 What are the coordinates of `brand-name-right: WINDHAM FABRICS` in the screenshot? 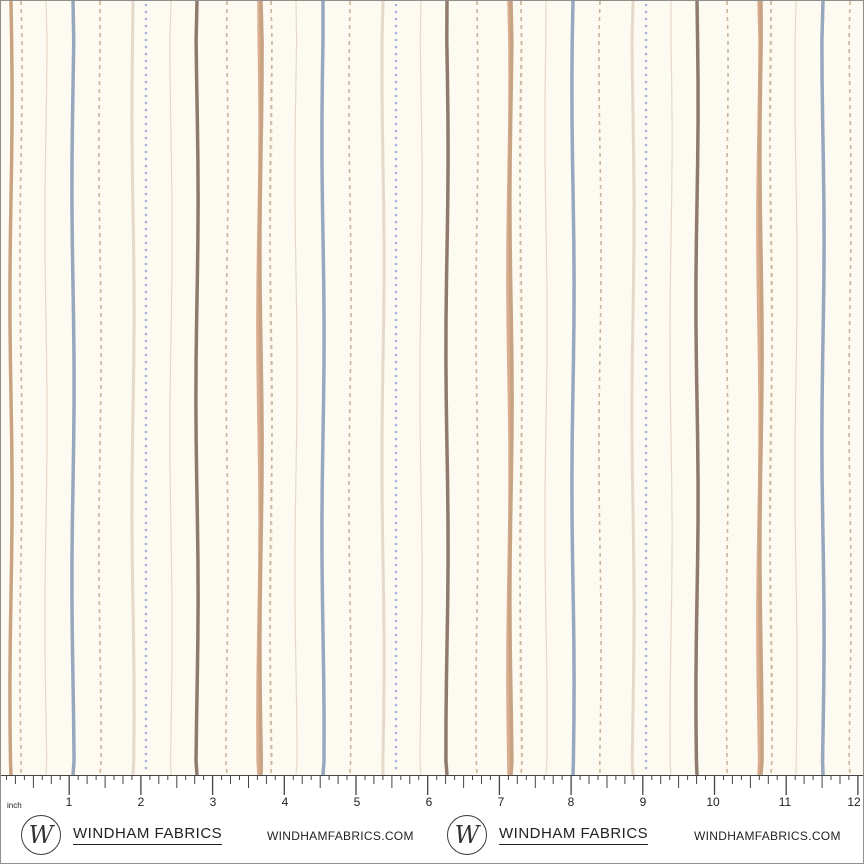 It's located at (574, 835).